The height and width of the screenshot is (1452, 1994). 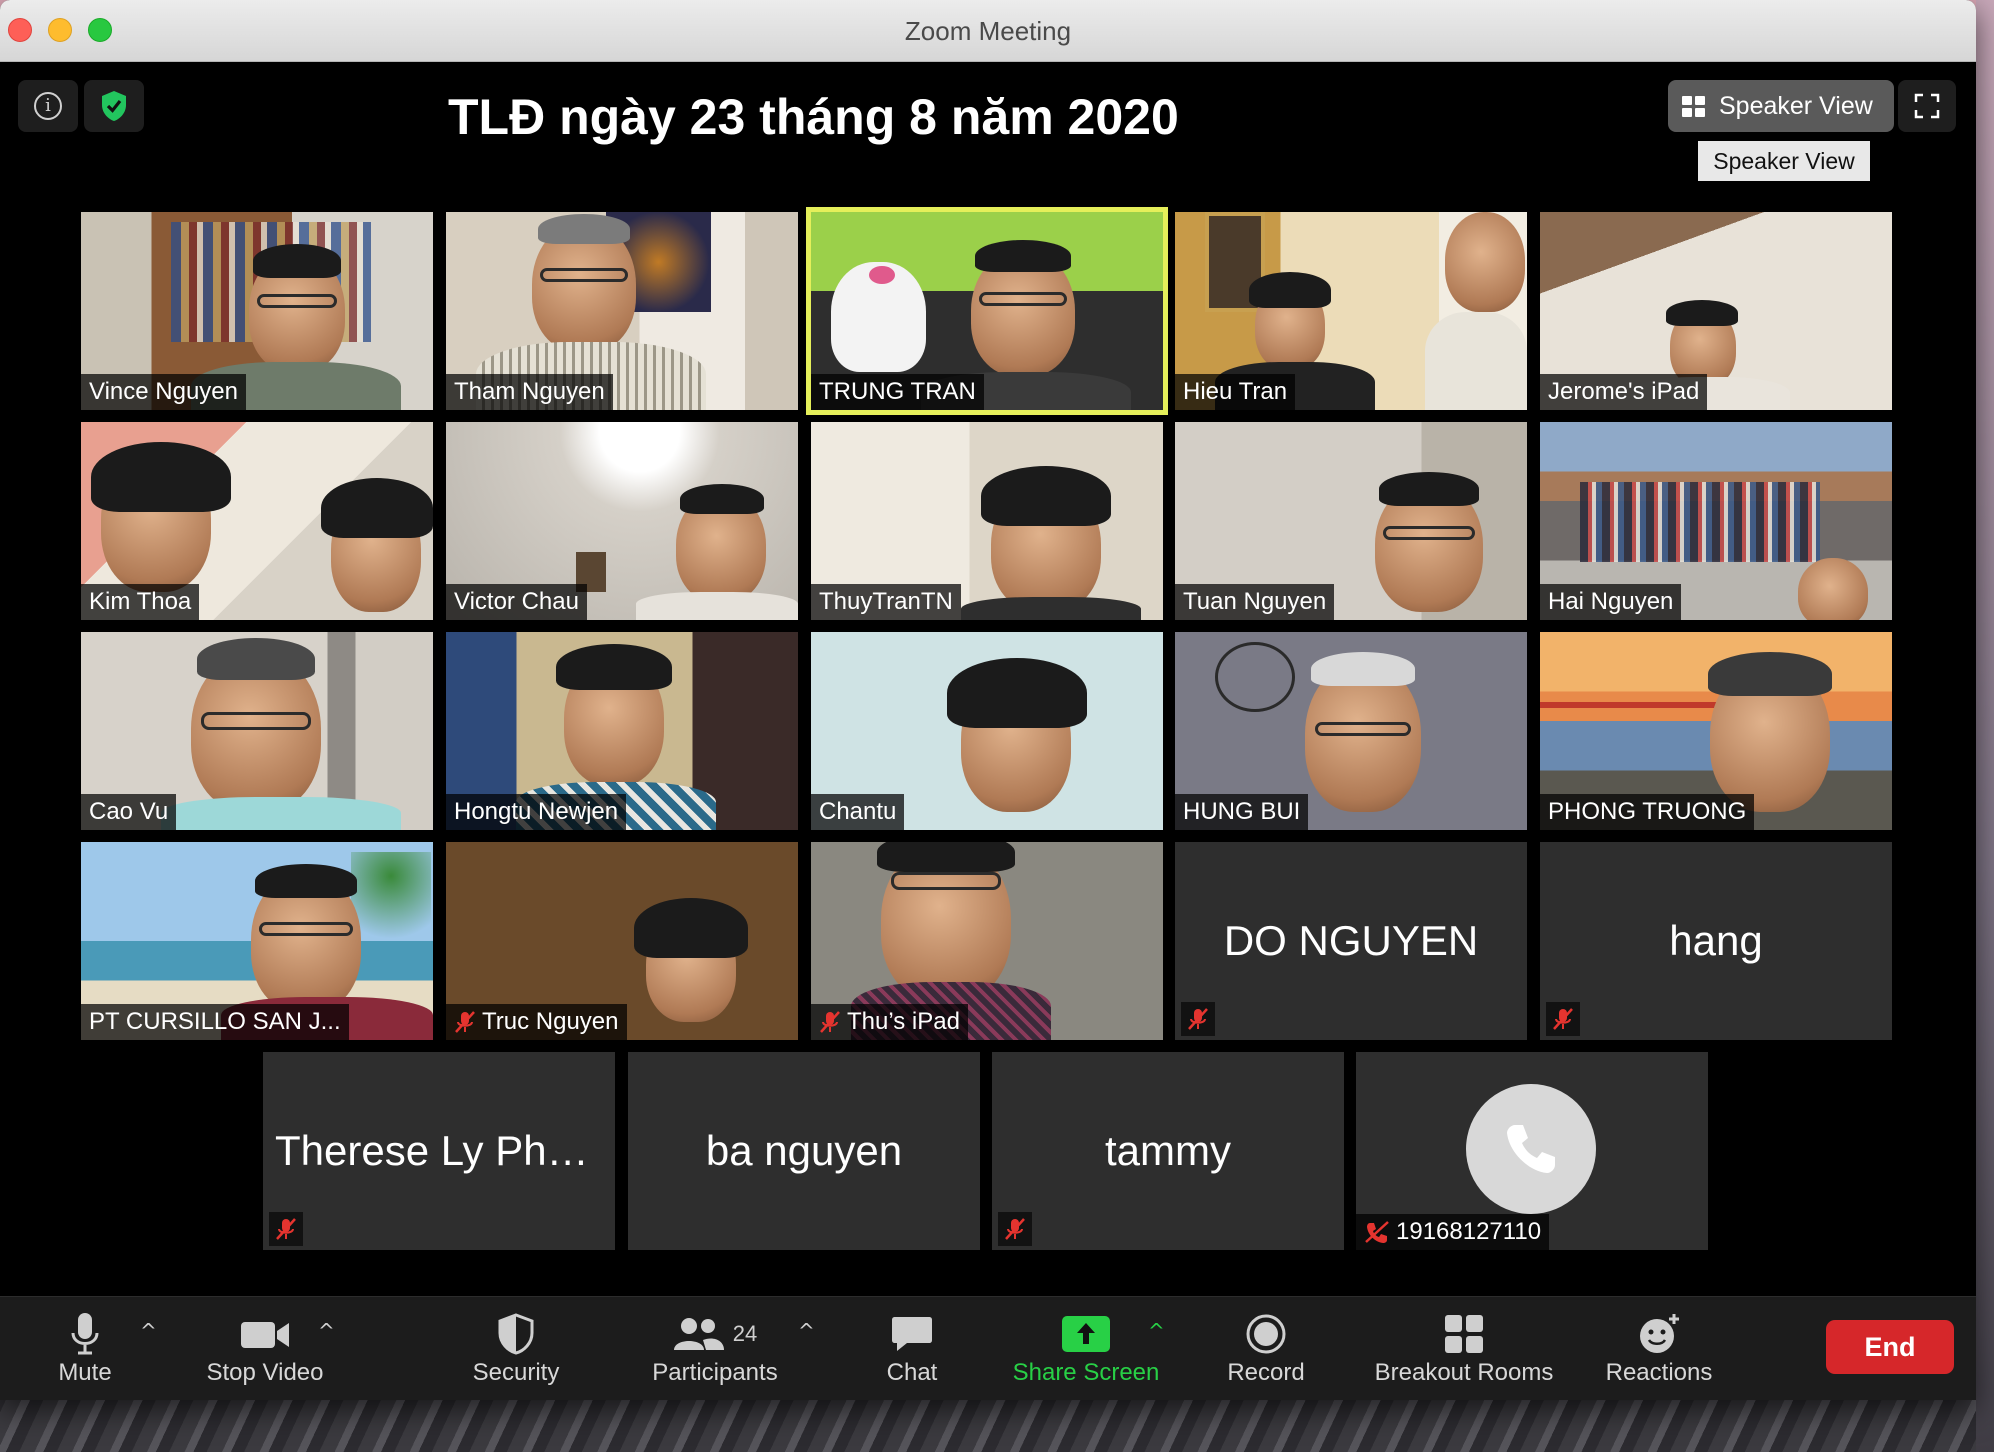 I want to click on video-tile: HUNG BUI, so click(x=1351, y=731).